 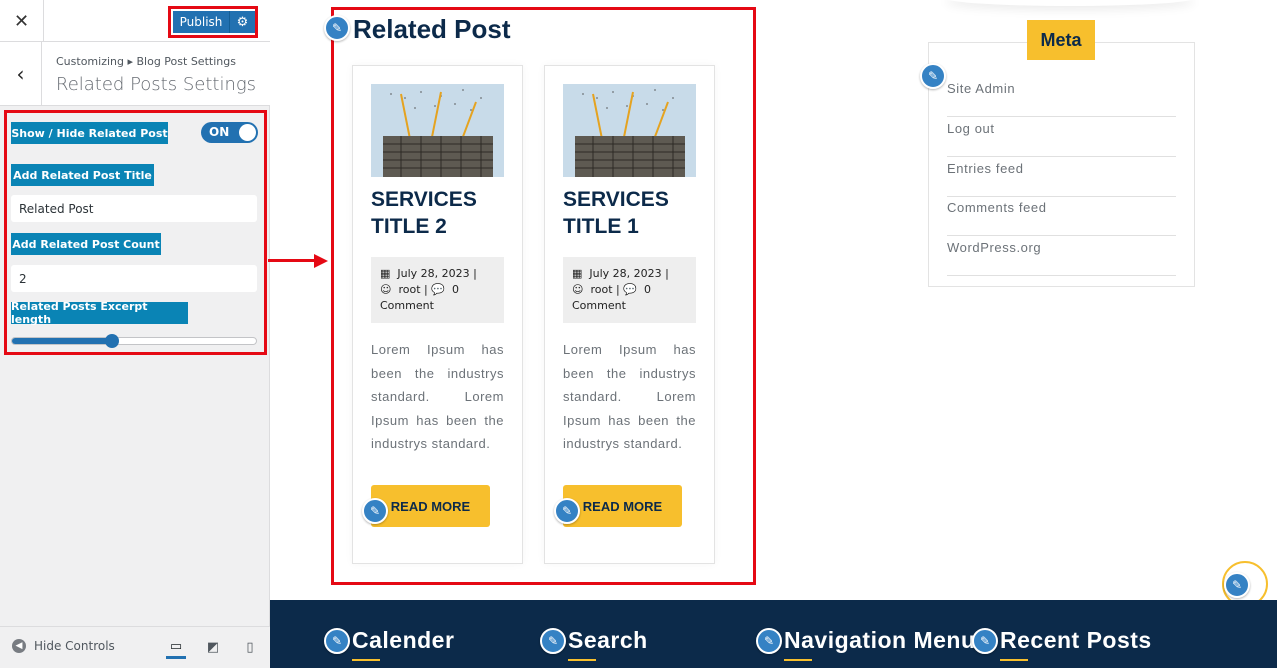 I want to click on meta-widget-title: Meta, so click(x=1061, y=40).